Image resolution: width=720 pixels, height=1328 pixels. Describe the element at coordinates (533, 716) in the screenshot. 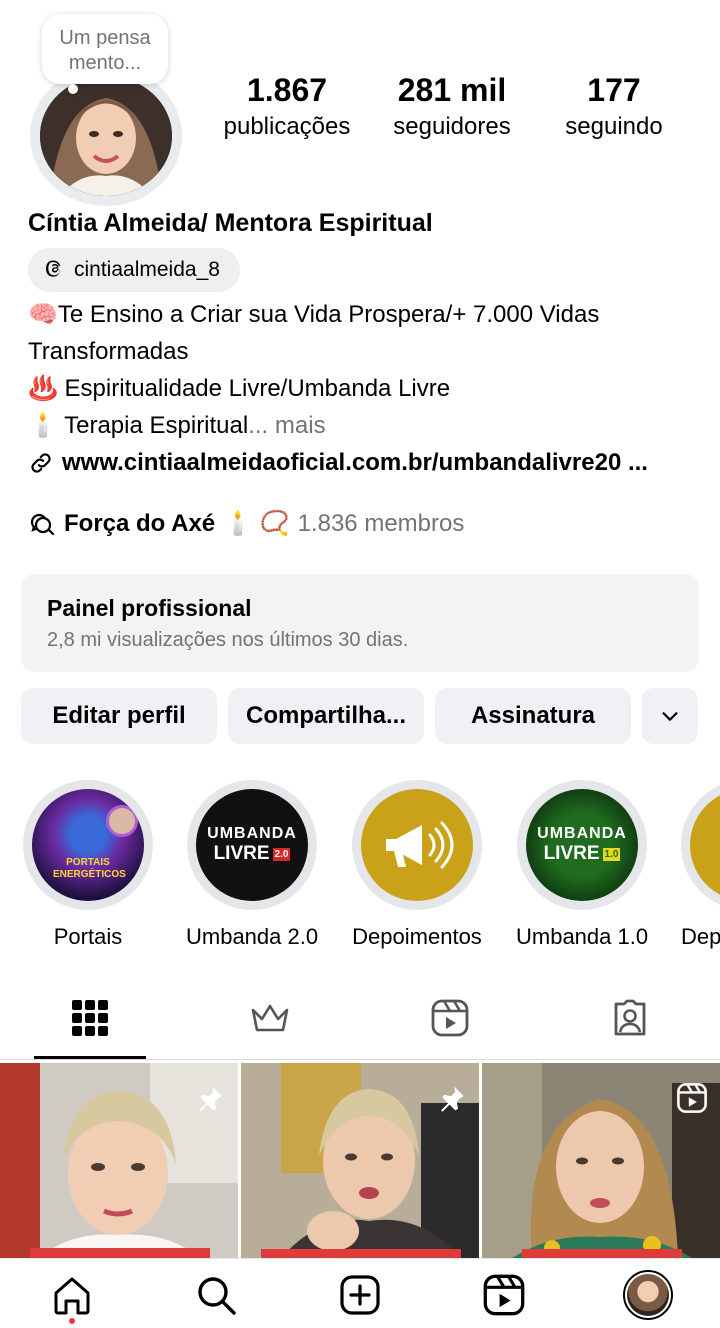

I see `subscription-button: Assinatura` at that location.